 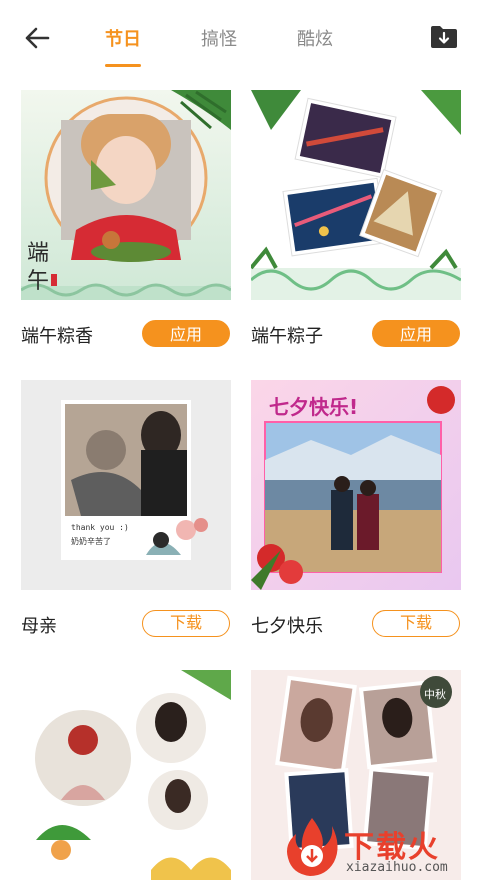 I want to click on template-name: 七夕快乐, so click(x=287, y=626).